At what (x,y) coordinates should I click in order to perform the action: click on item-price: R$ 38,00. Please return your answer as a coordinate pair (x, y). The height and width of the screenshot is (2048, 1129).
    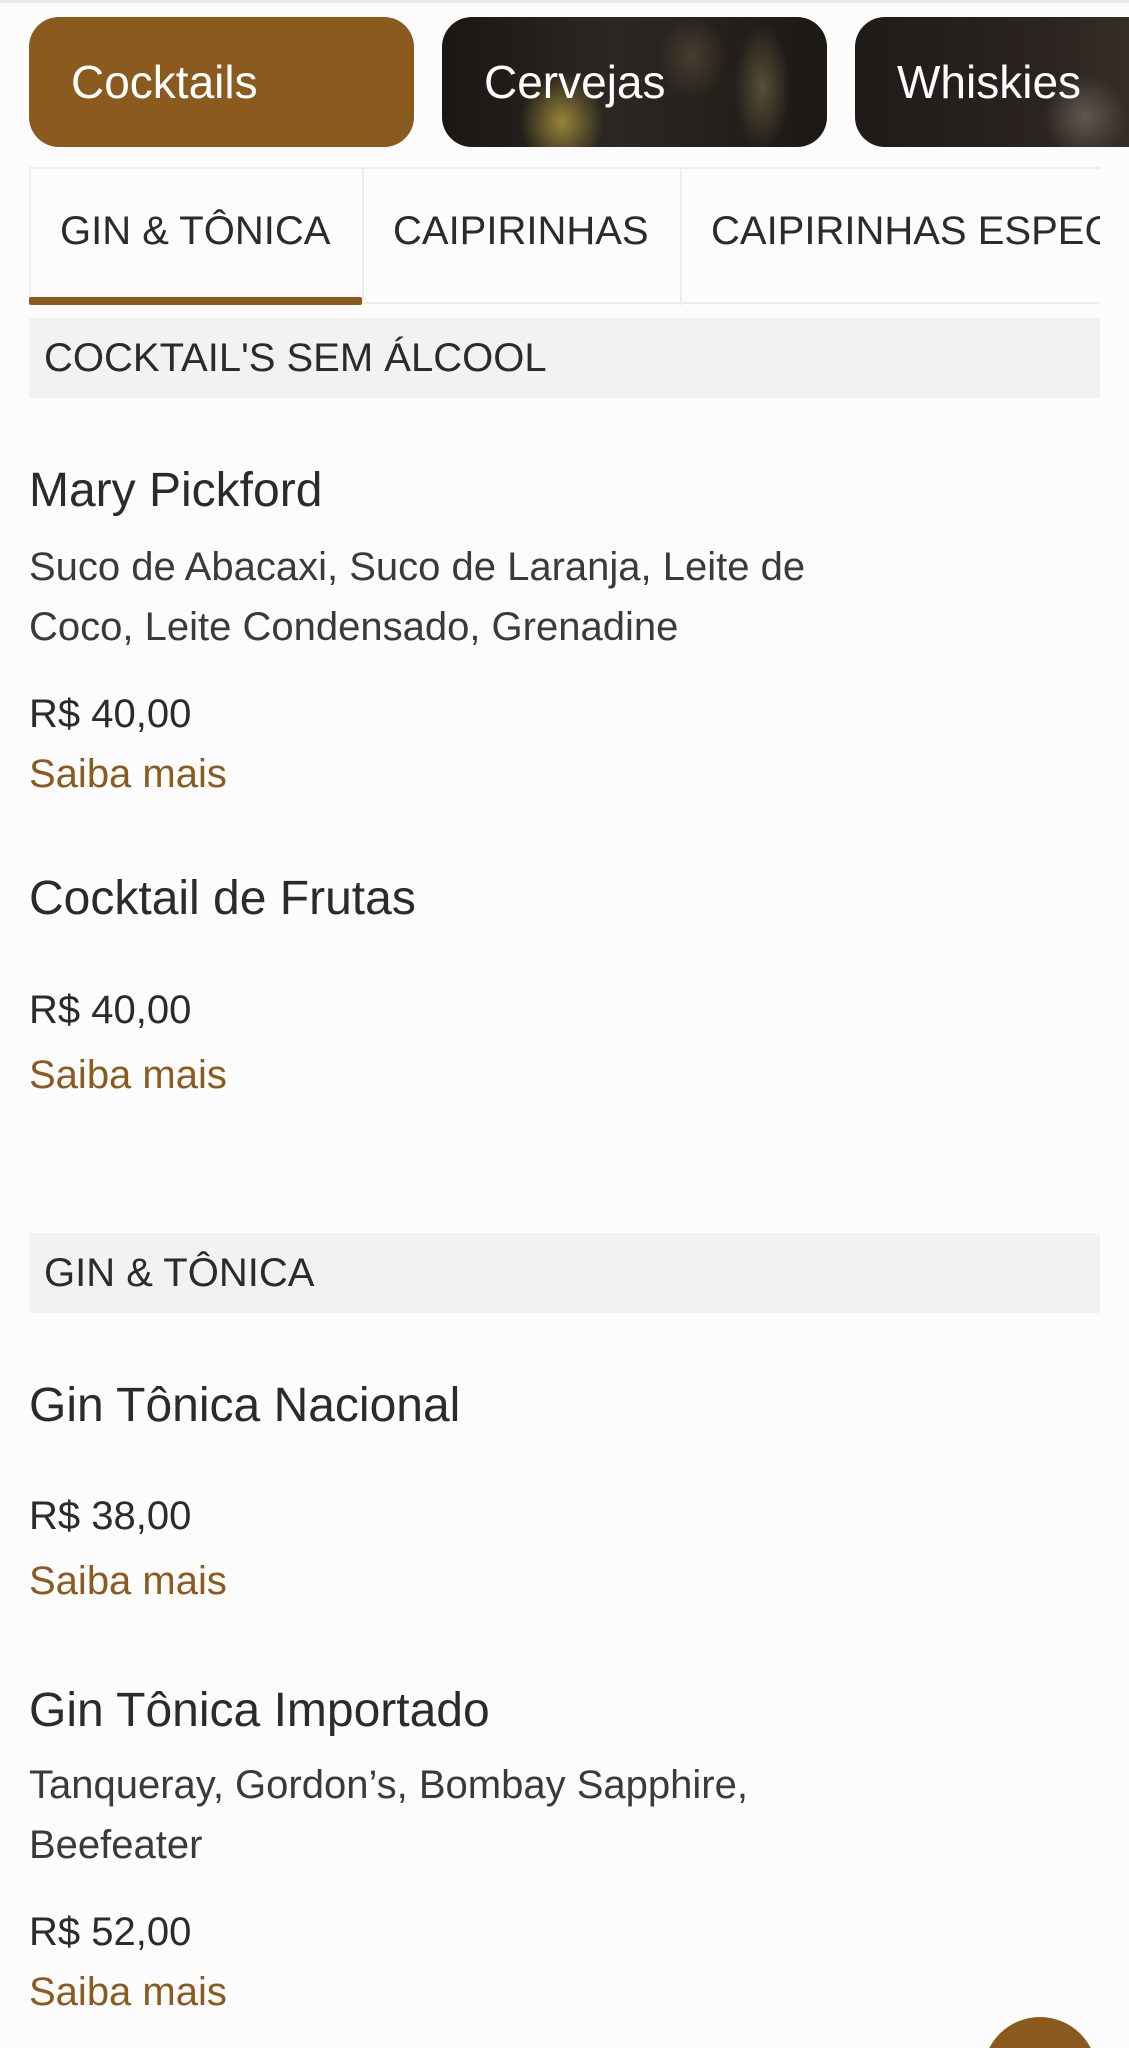
    Looking at the image, I should click on (110, 1516).